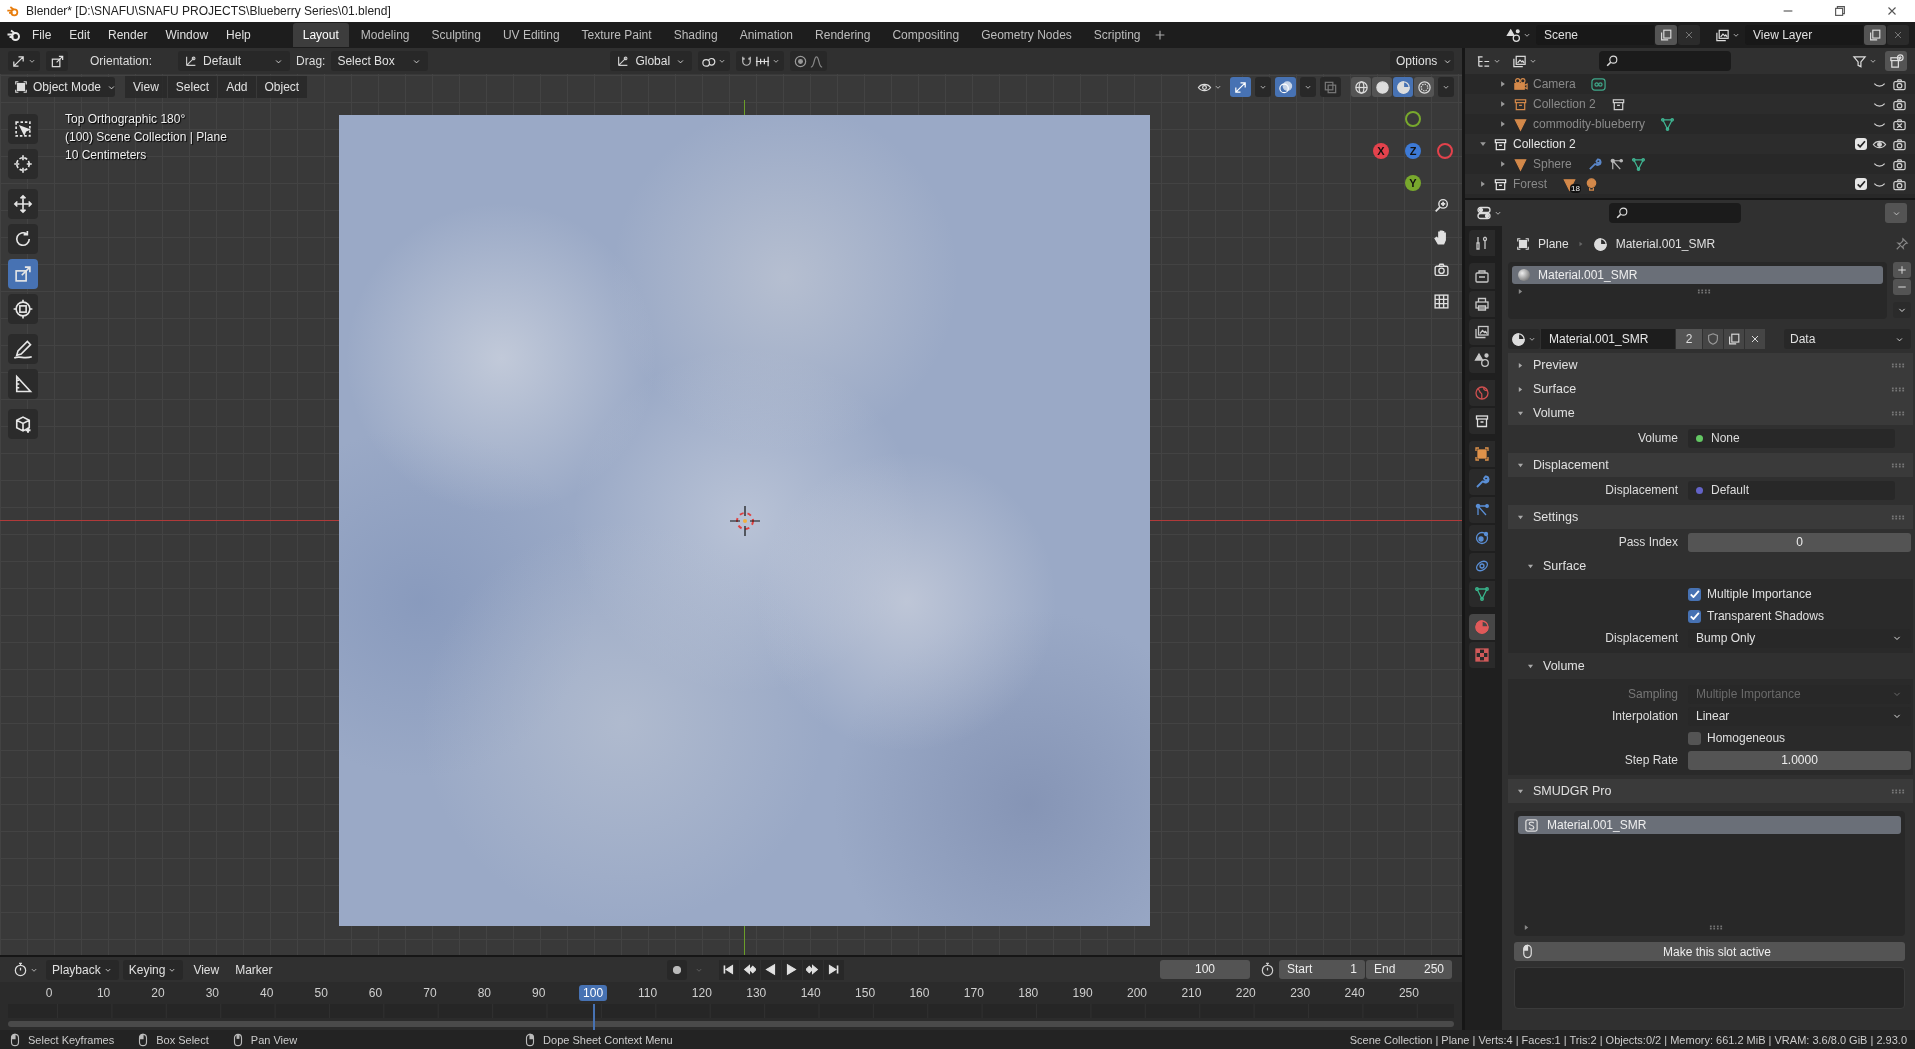  Describe the element at coordinates (103, 993) in the screenshot. I see `frame-number: 10` at that location.